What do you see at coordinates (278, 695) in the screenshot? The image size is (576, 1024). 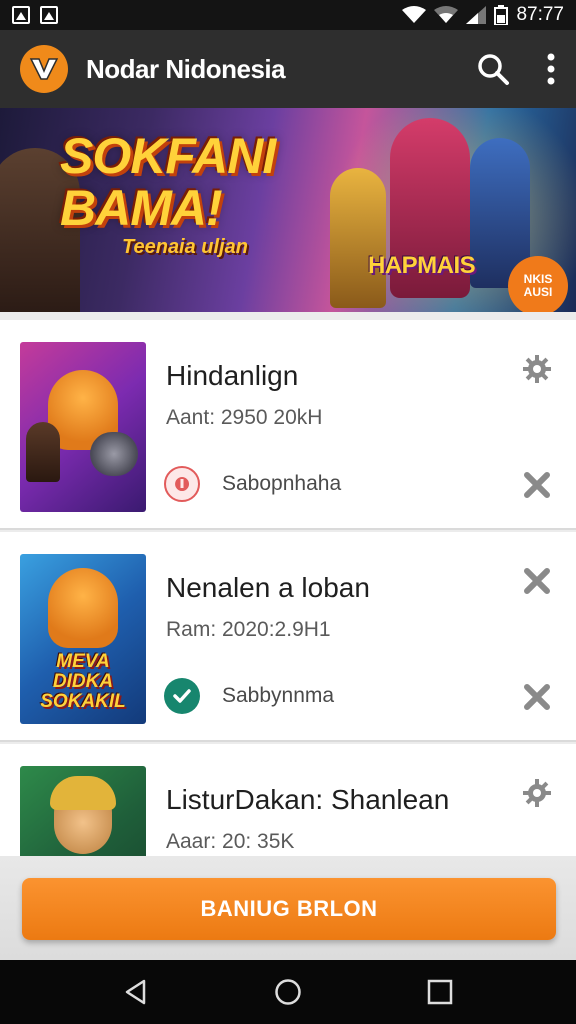 I see `item-status-text: Sabbynnma` at bounding box center [278, 695].